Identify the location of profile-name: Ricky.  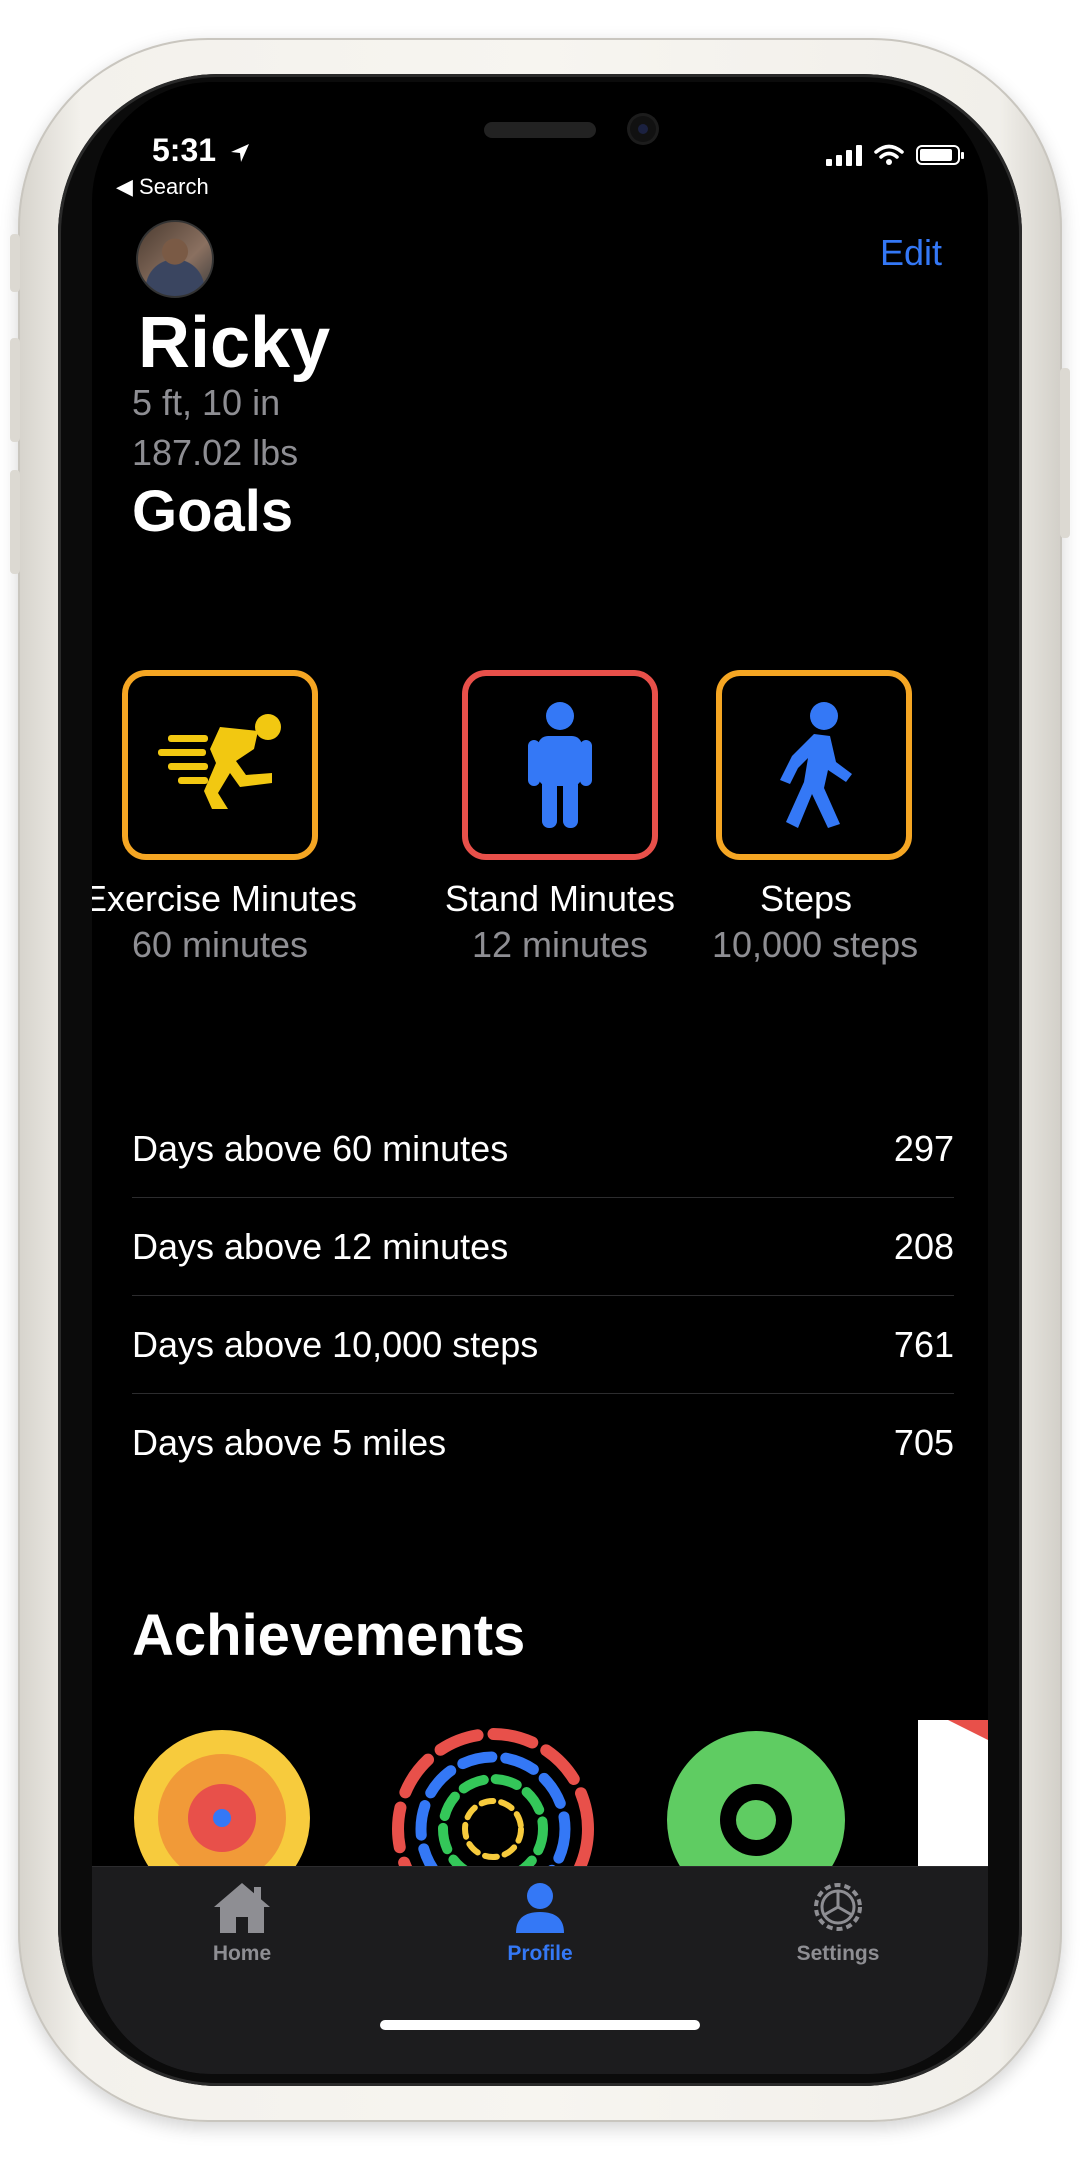
(234, 343).